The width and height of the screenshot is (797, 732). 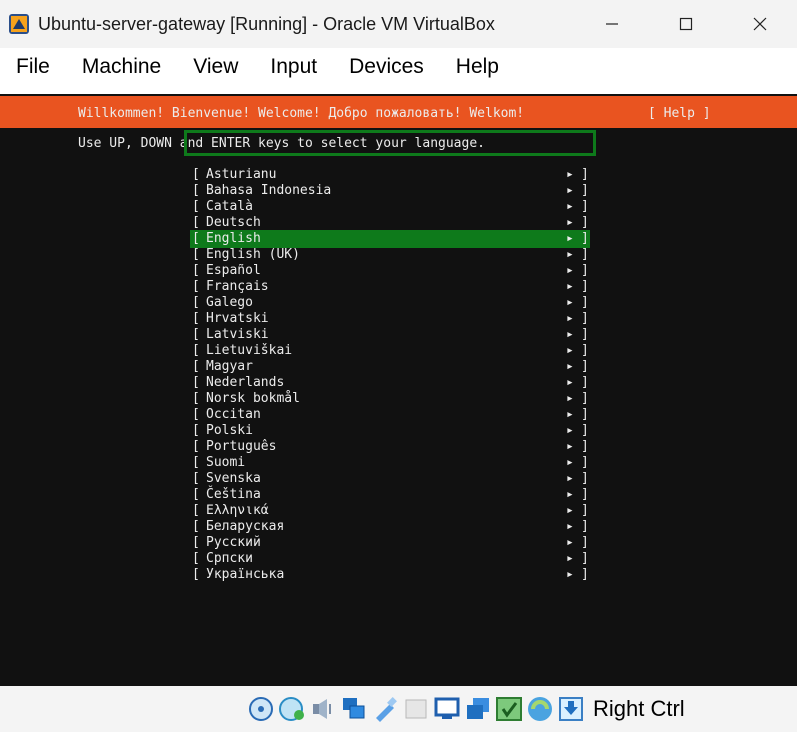 I want to click on language-option: [Беларуская ▸], so click(x=398, y=527).